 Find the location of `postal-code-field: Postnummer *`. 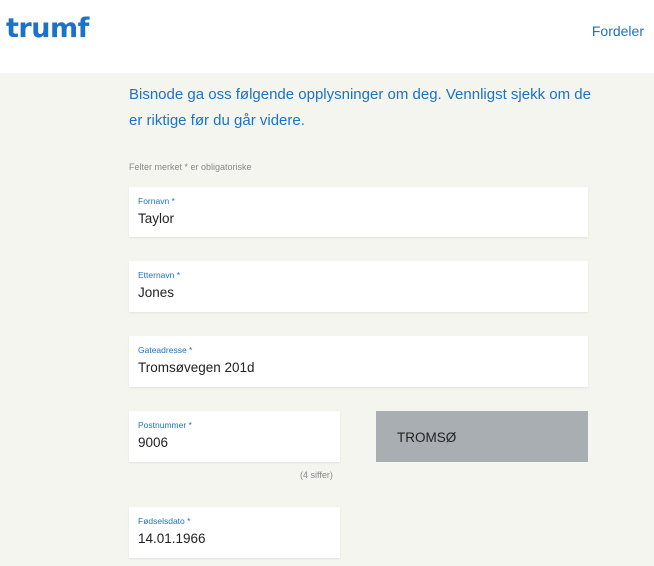

postal-code-field: Postnummer * is located at coordinates (234, 436).